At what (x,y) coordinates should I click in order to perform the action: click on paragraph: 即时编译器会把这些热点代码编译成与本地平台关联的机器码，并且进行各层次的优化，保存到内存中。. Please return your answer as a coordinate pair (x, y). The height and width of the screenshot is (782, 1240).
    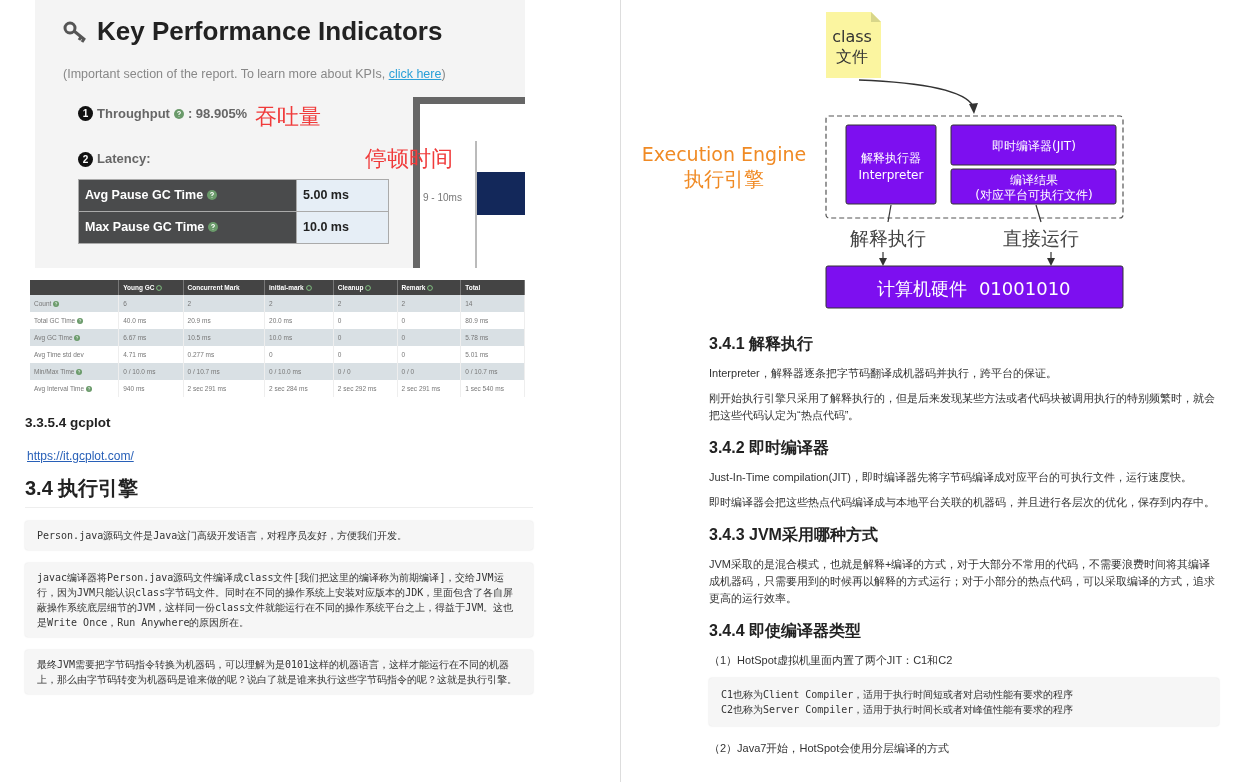
    Looking at the image, I should click on (962, 502).